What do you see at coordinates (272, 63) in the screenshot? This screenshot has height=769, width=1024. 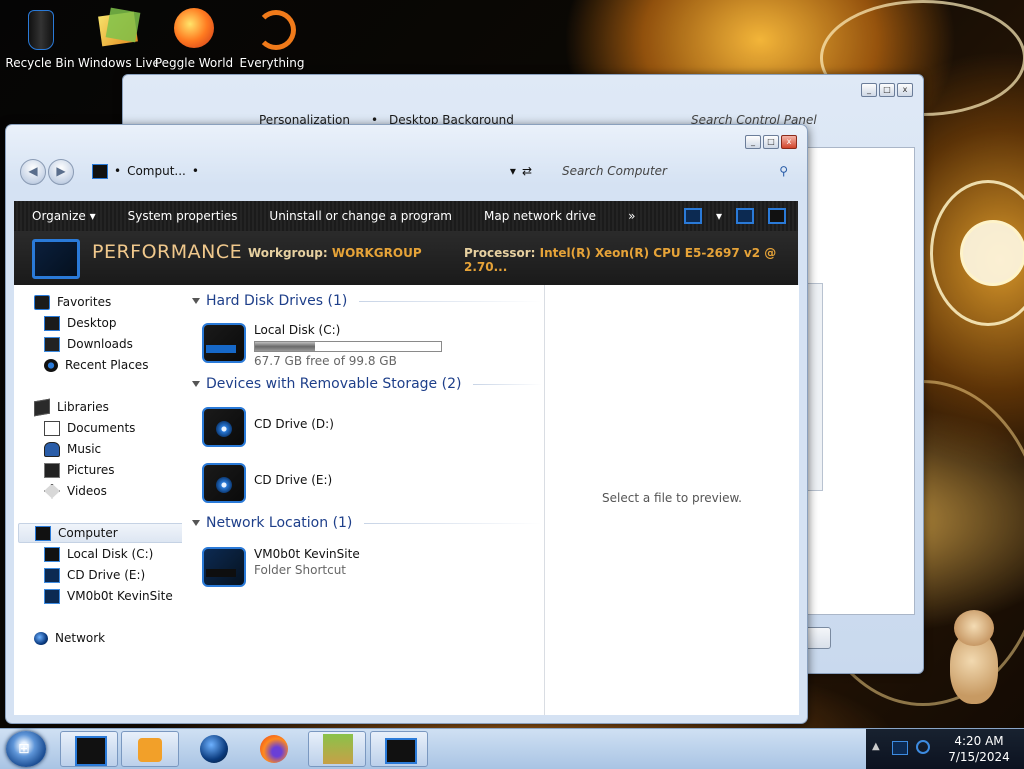 I see `desktop-icon-label: Everything` at bounding box center [272, 63].